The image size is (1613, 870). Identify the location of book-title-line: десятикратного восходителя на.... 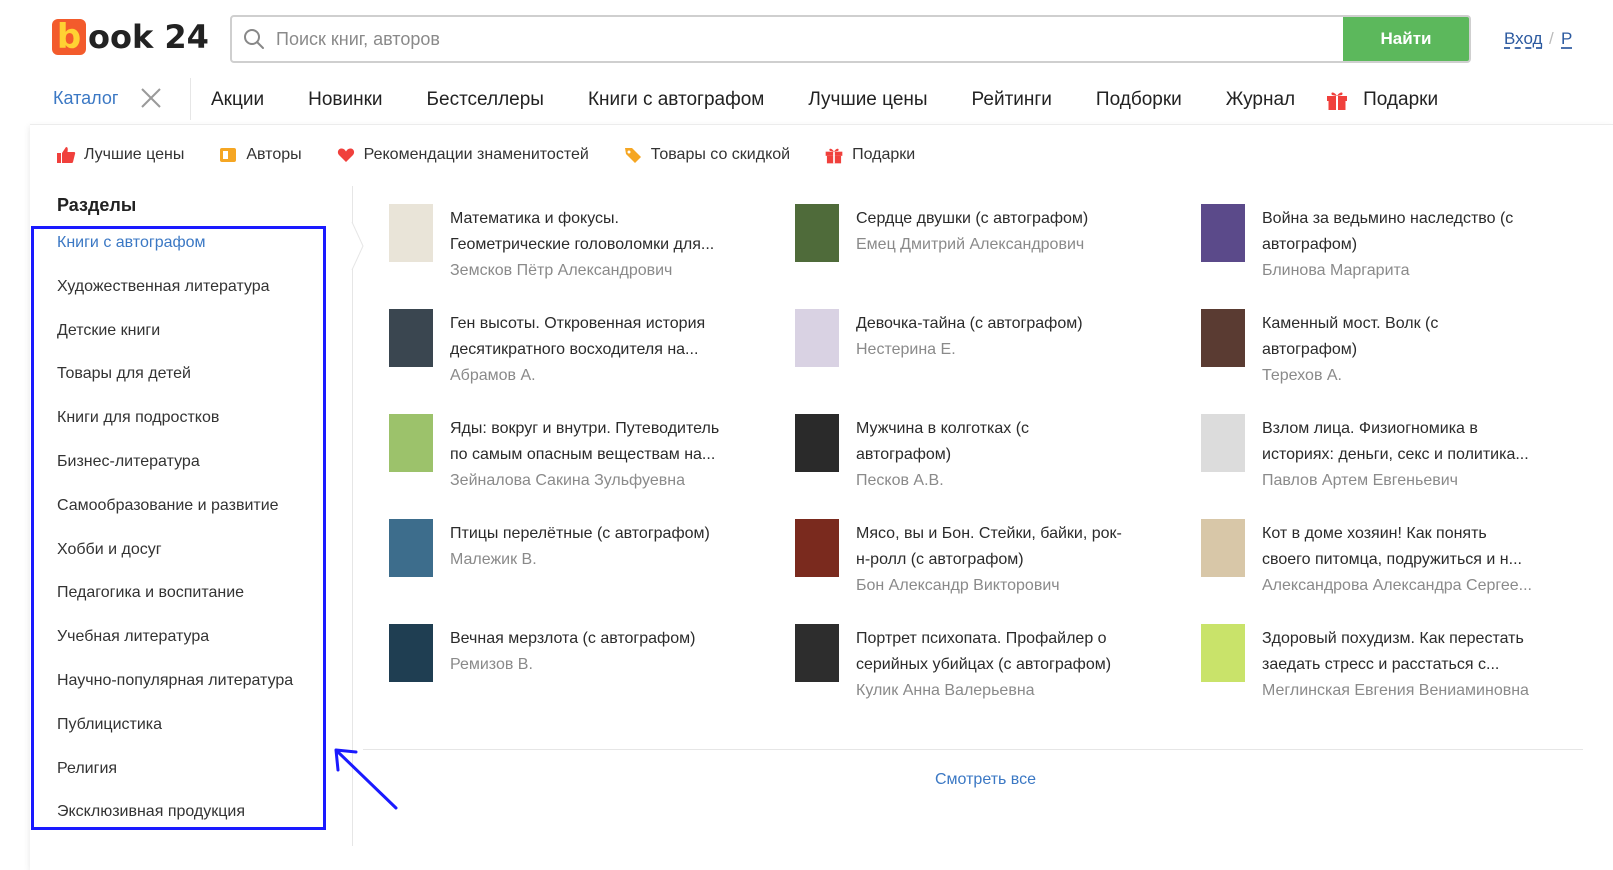
(577, 350).